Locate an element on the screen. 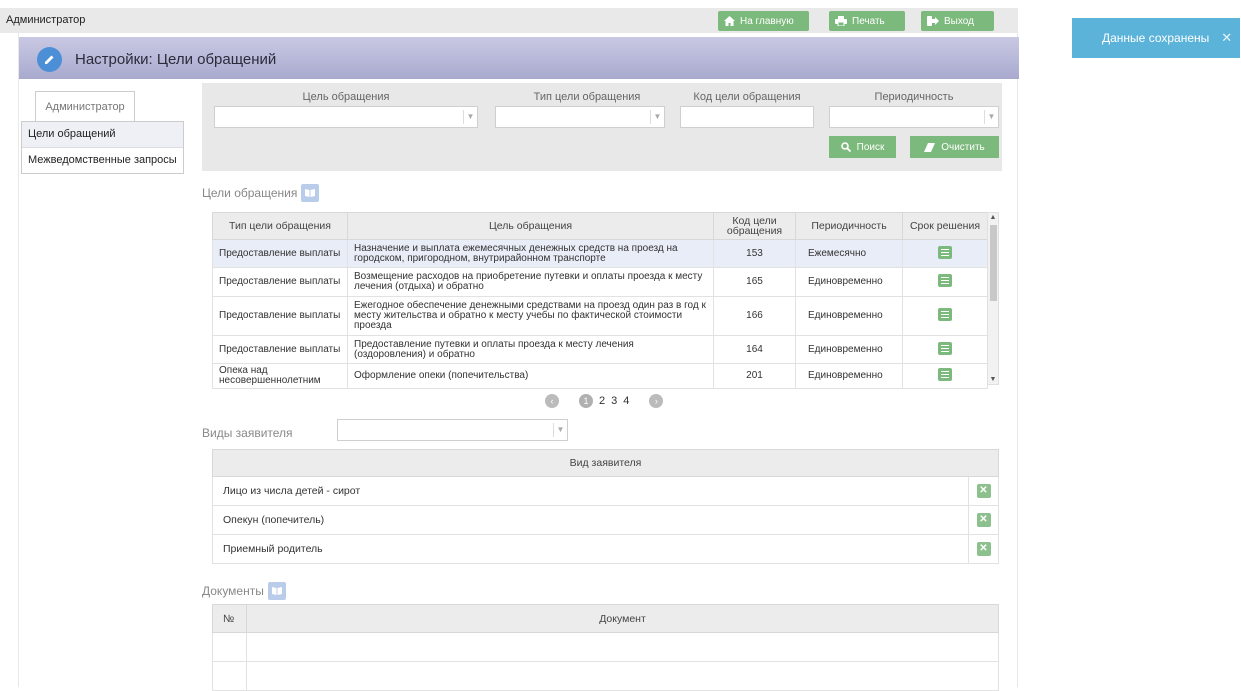  print-icon is located at coordinates (841, 21).